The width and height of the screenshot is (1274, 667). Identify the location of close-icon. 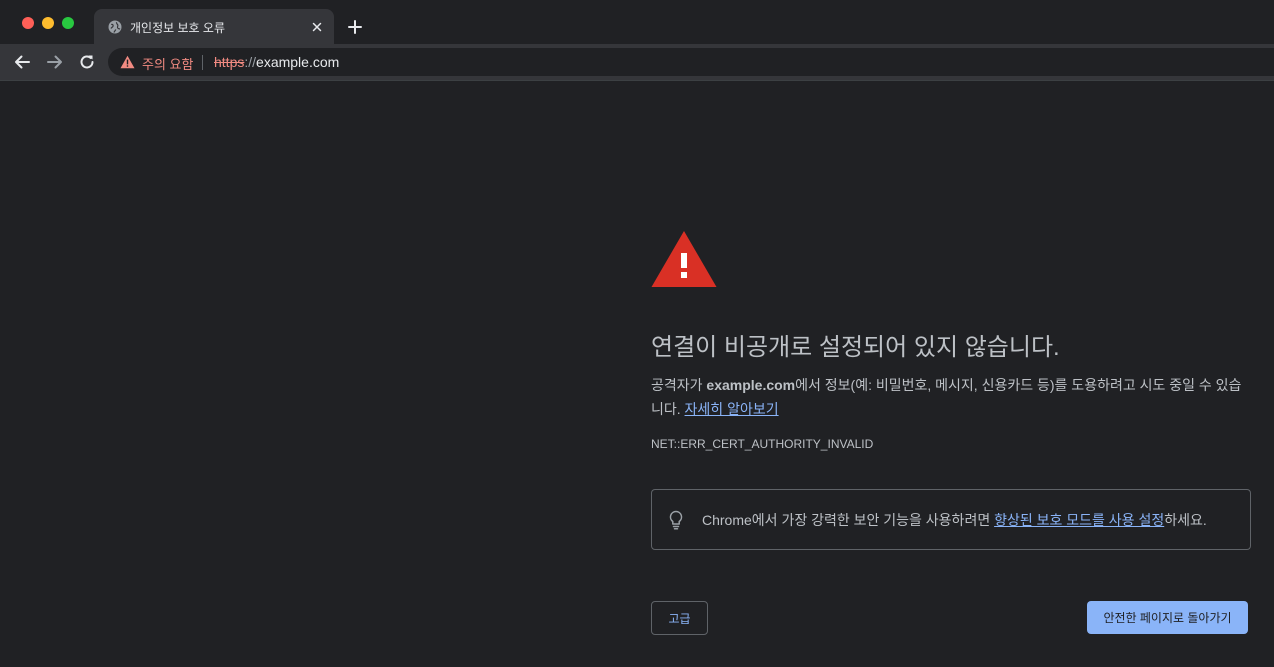
(317, 27).